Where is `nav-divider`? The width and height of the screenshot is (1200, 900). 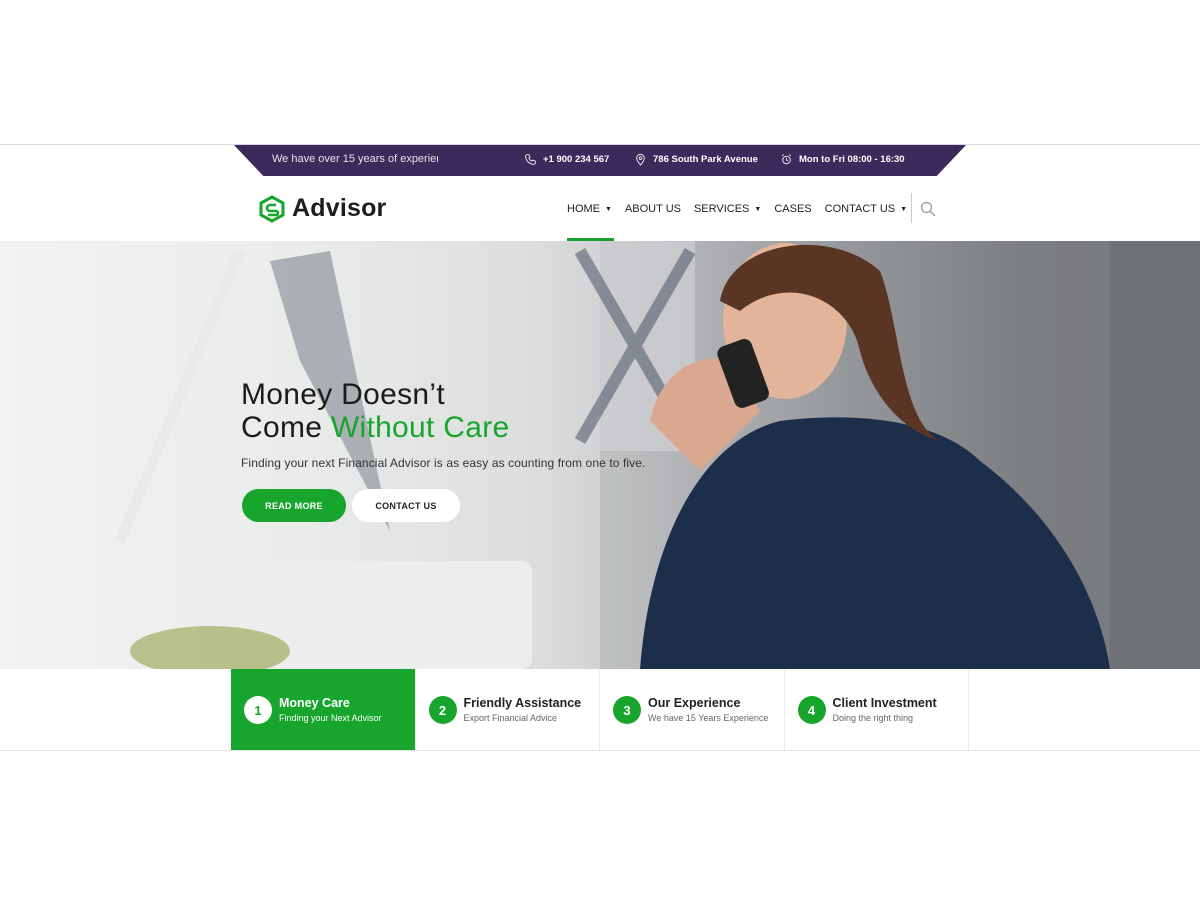
nav-divider is located at coordinates (911, 208).